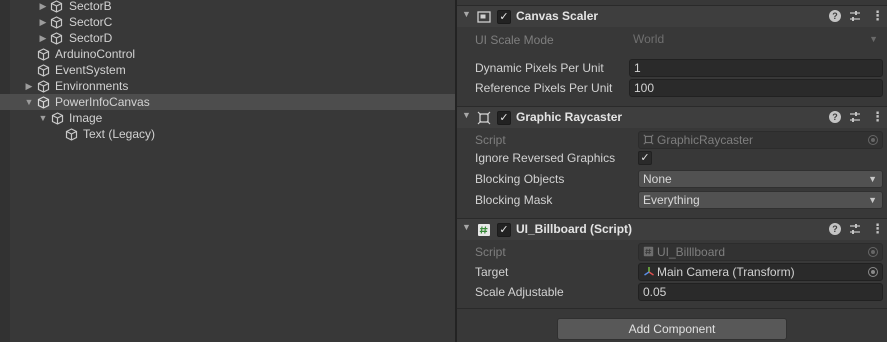  I want to click on property-ui-scale-mode: UI Scale Mode World ▼, so click(672, 40).